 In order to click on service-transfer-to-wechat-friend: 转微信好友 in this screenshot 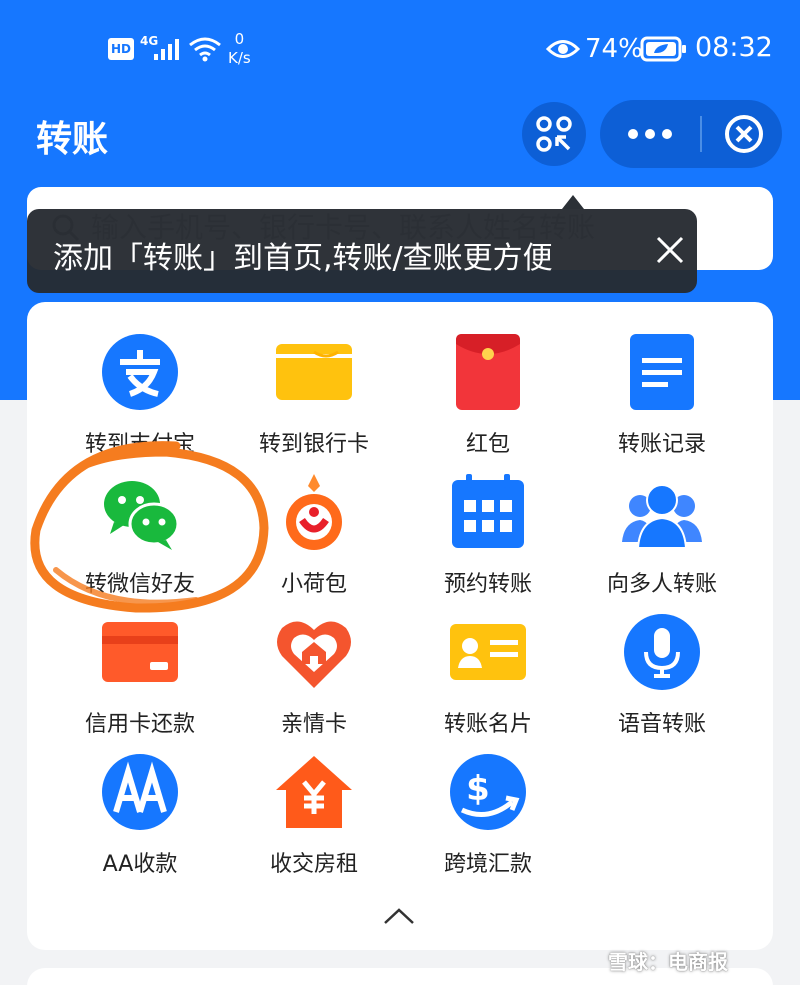, I will do `click(140, 519)`.